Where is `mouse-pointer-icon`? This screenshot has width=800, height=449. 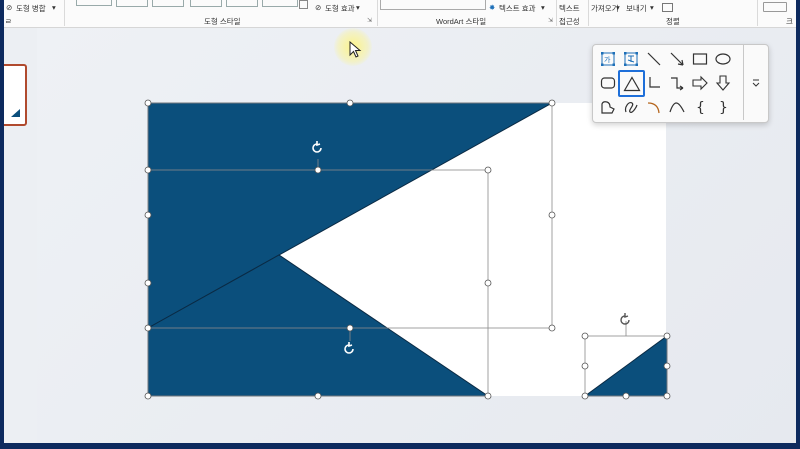 mouse-pointer-icon is located at coordinates (355, 49).